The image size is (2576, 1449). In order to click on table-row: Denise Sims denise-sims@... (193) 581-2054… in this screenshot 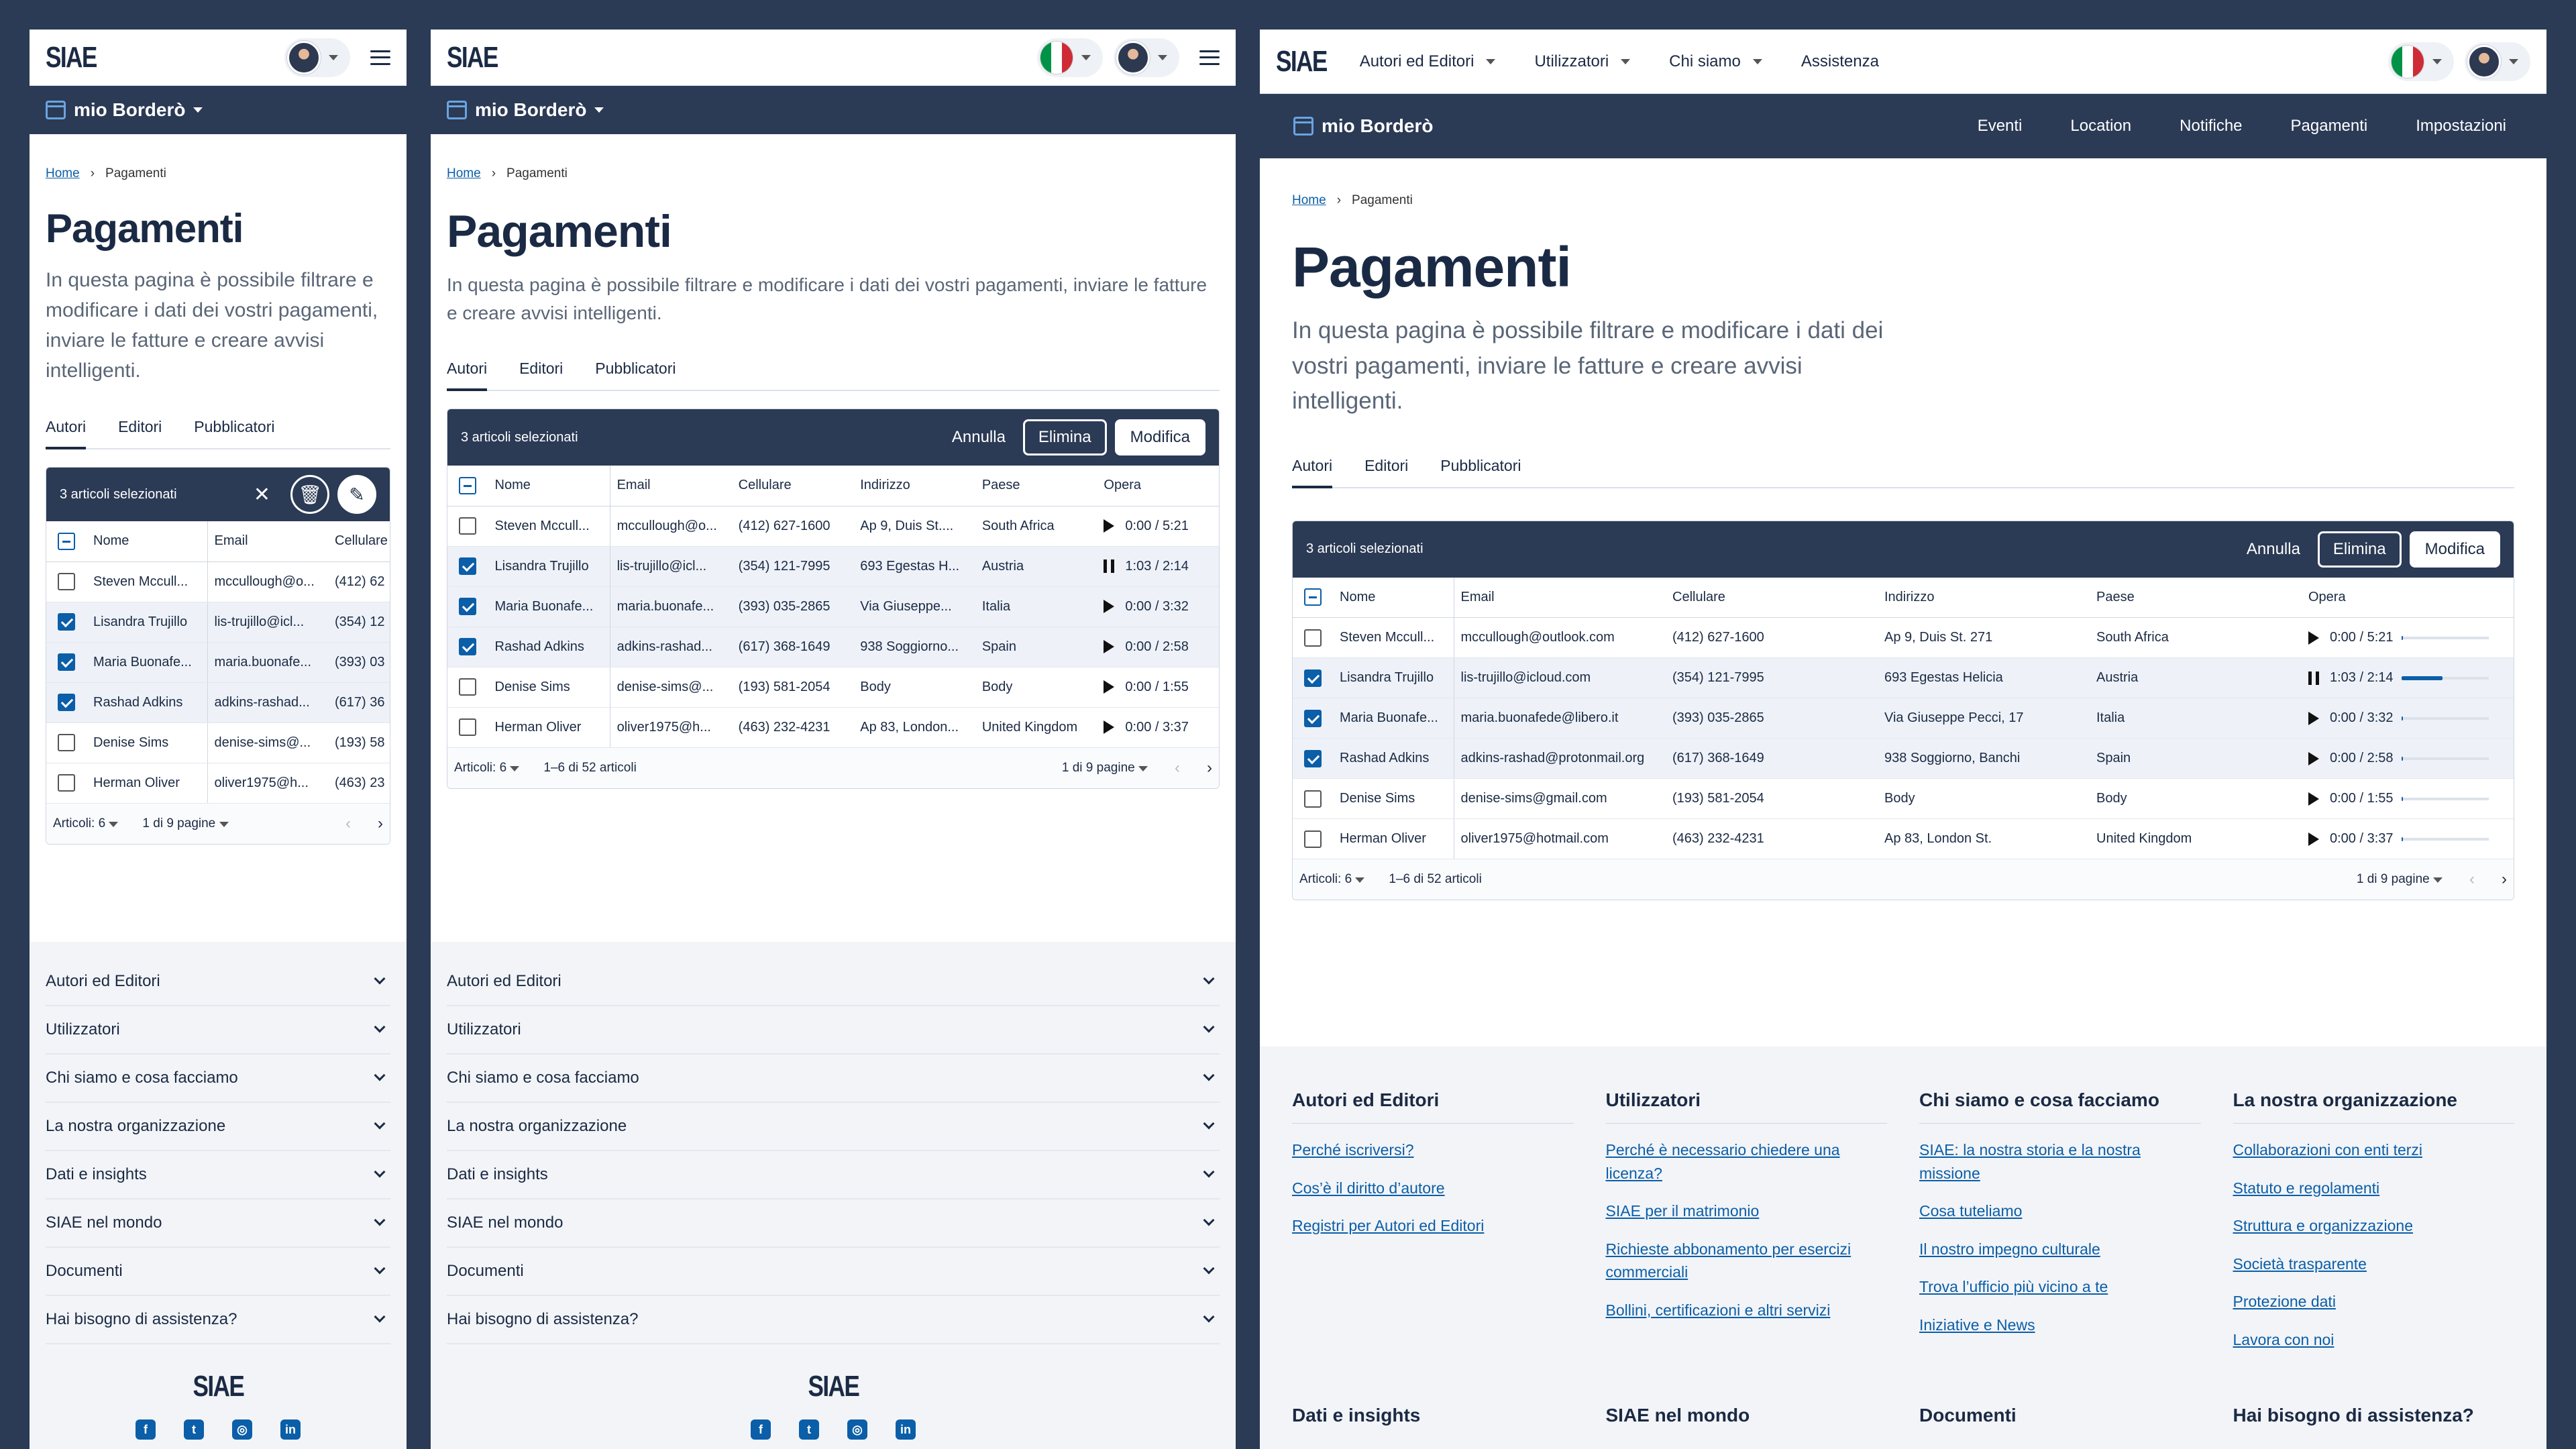, I will do `click(833, 687)`.